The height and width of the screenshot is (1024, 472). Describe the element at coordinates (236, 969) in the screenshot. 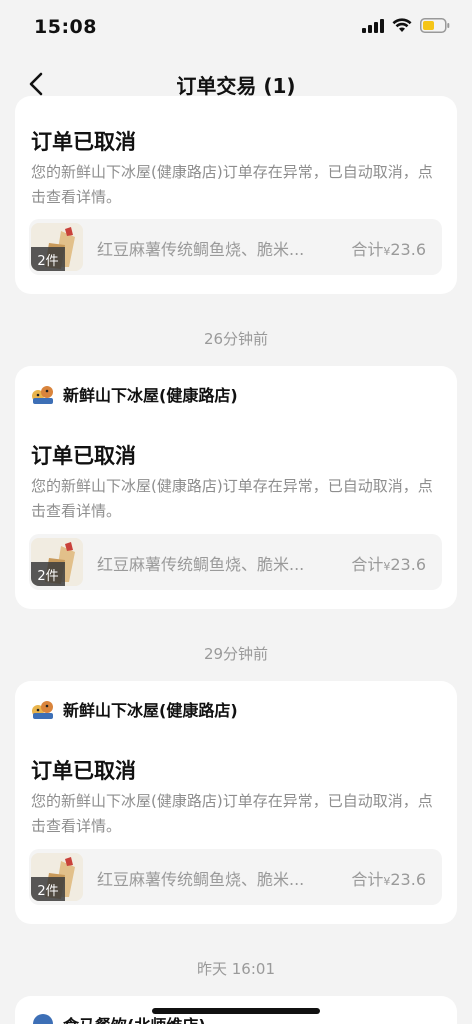

I see `time-separator: 昨天 16:01` at that location.